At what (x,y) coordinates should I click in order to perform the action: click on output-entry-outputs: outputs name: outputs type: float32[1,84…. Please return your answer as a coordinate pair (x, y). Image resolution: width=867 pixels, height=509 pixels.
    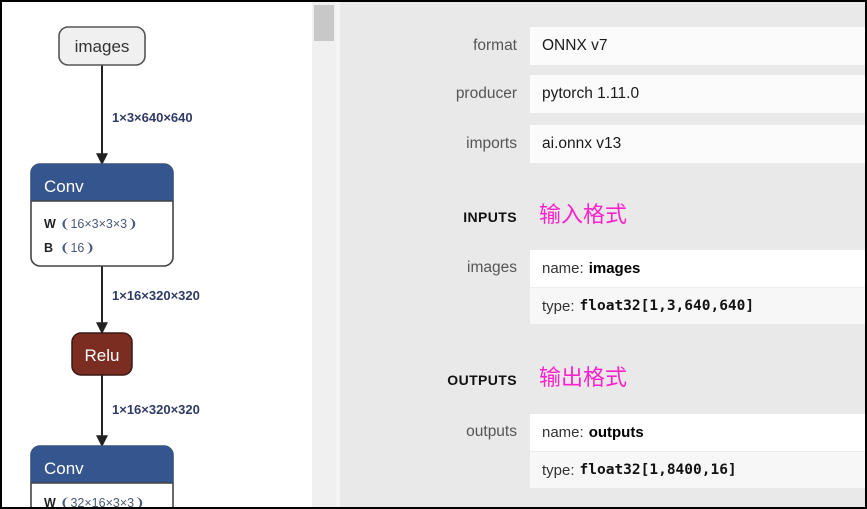
    Looking at the image, I should click on (602, 451).